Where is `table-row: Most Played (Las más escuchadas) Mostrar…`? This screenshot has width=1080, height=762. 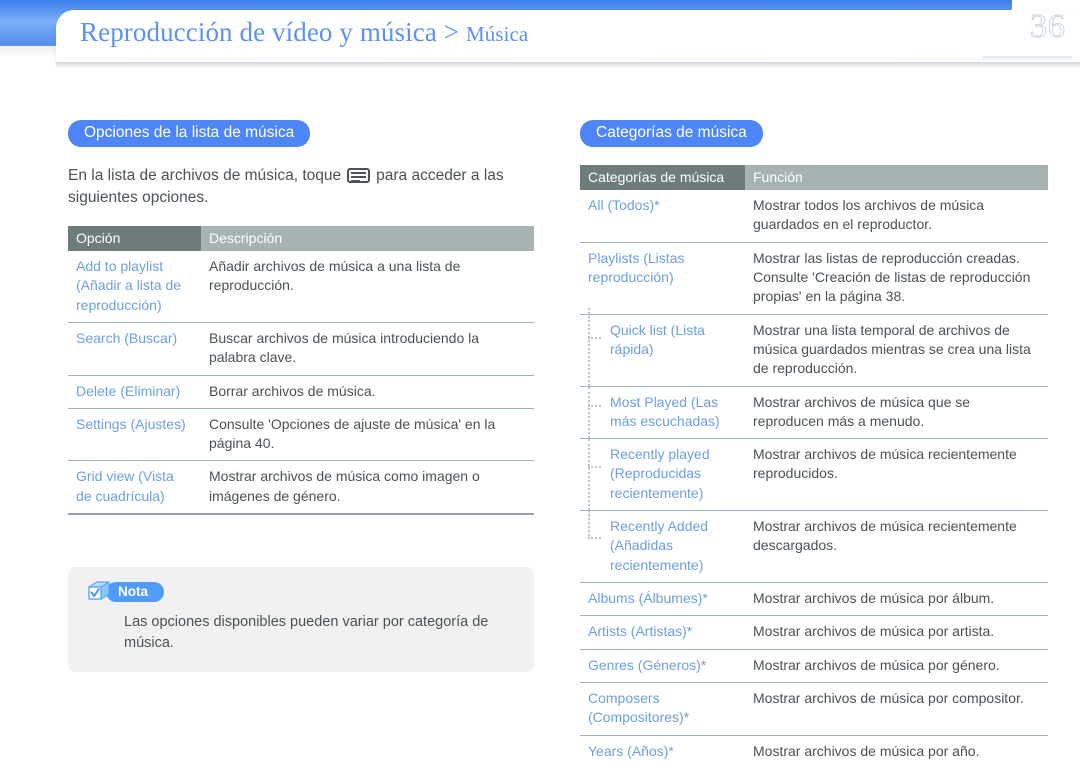
table-row: Most Played (Las más escuchadas) Mostrar… is located at coordinates (814, 413).